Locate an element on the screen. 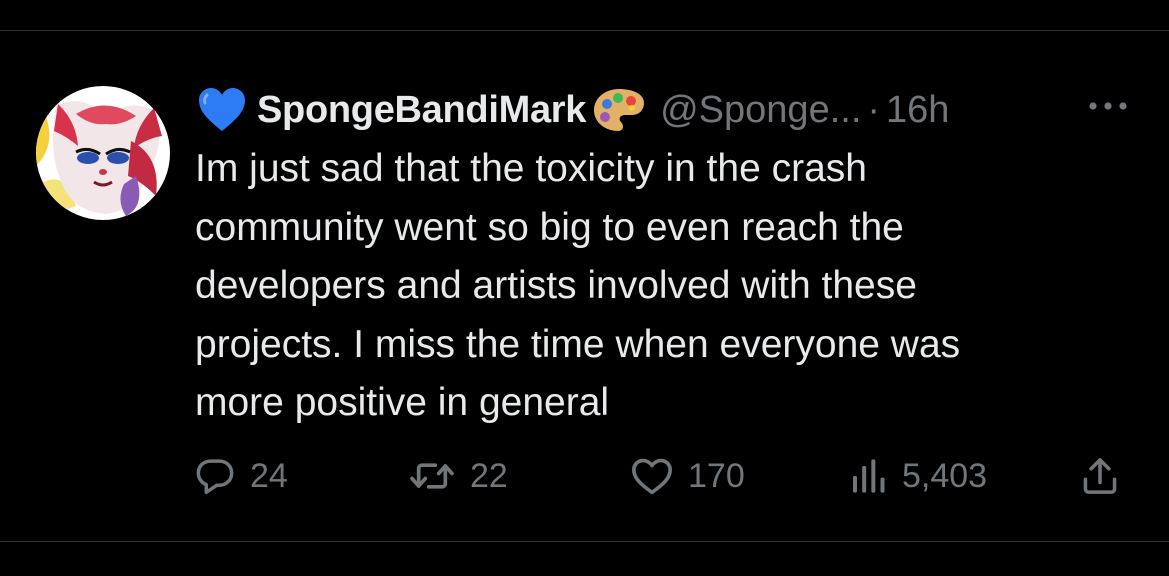 Image resolution: width=1169 pixels, height=576 pixels. more-options-button is located at coordinates (1108, 106).